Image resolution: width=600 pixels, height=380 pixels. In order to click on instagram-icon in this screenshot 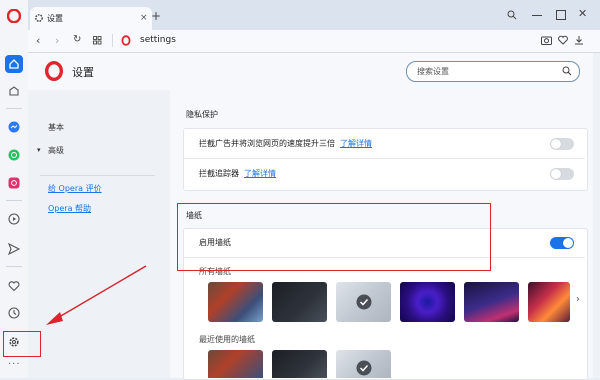, I will do `click(14, 183)`.